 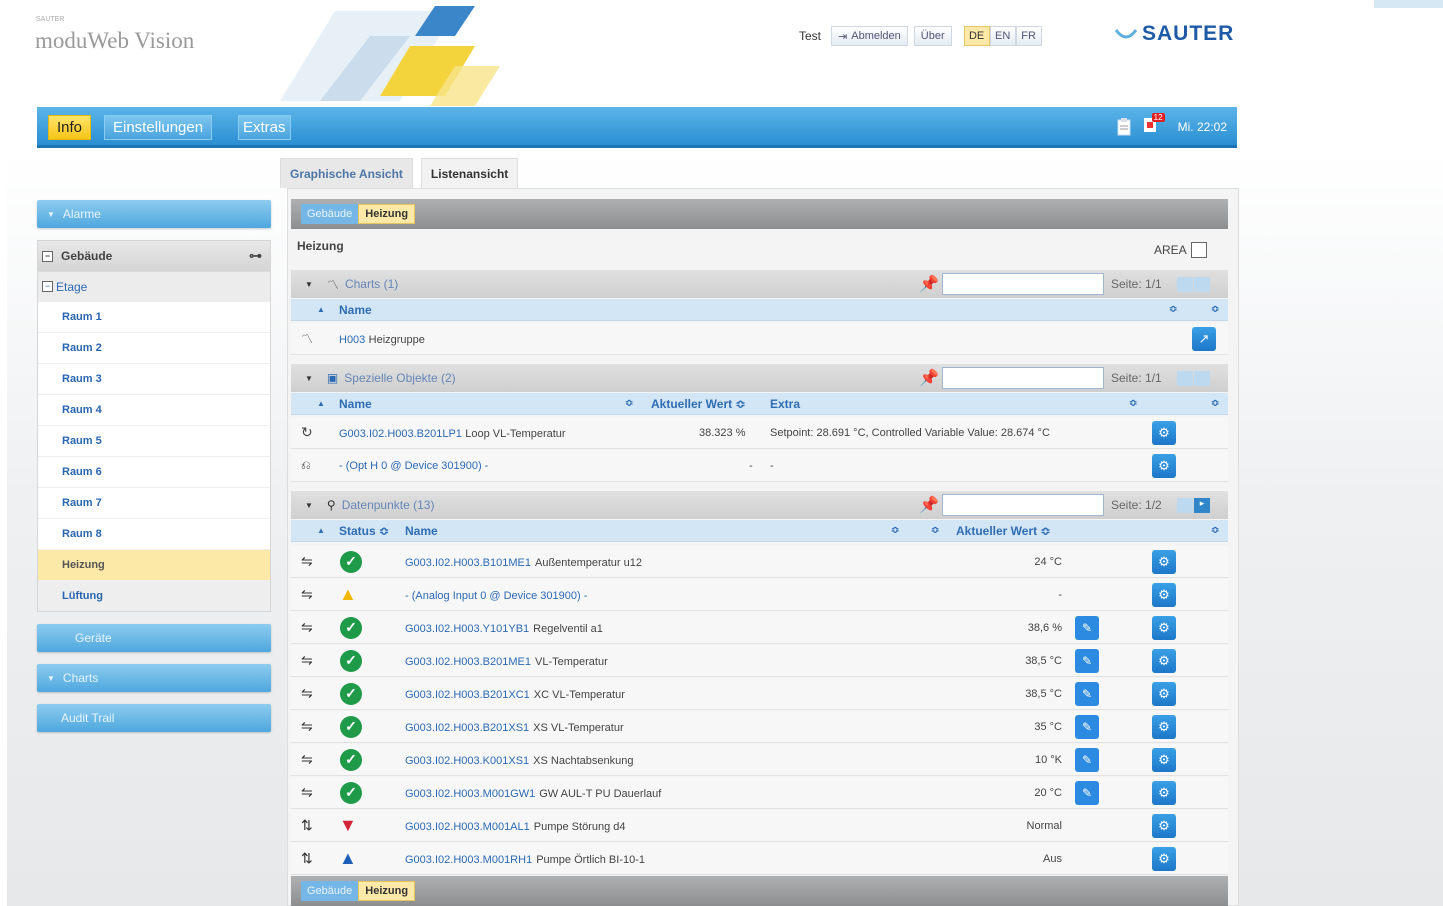 What do you see at coordinates (154, 347) in the screenshot?
I see `sidebar-item-raum-2: Raum 2` at bounding box center [154, 347].